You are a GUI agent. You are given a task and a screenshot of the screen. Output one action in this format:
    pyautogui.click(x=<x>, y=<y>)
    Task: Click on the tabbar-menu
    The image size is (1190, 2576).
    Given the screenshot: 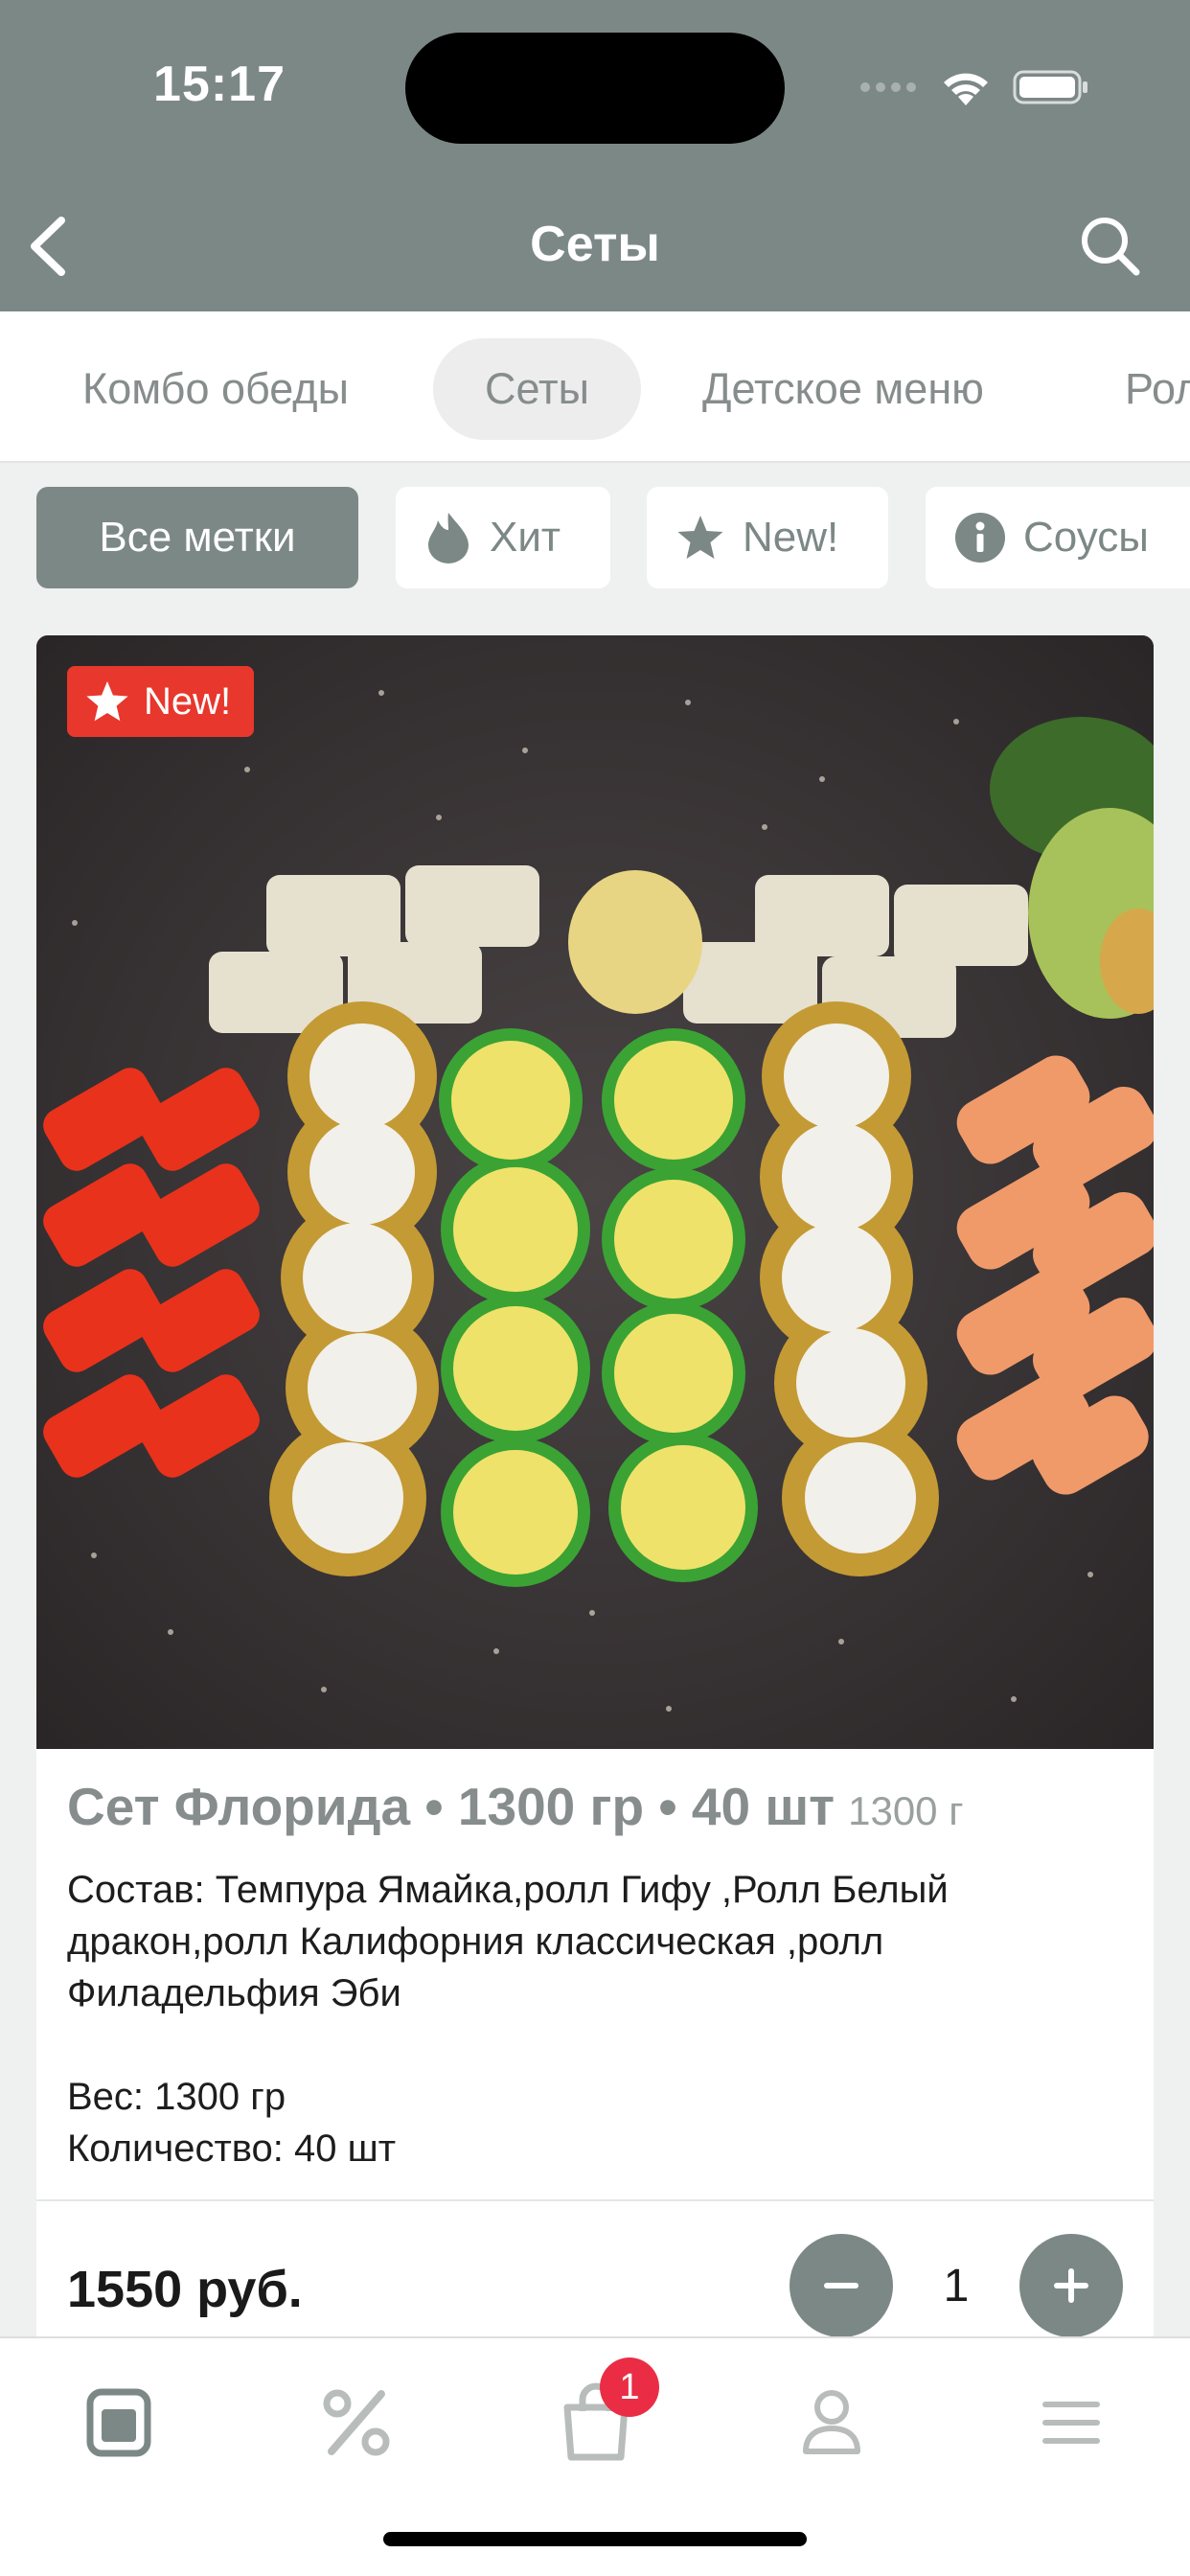 What is the action you would take?
    pyautogui.click(x=119, y=2423)
    